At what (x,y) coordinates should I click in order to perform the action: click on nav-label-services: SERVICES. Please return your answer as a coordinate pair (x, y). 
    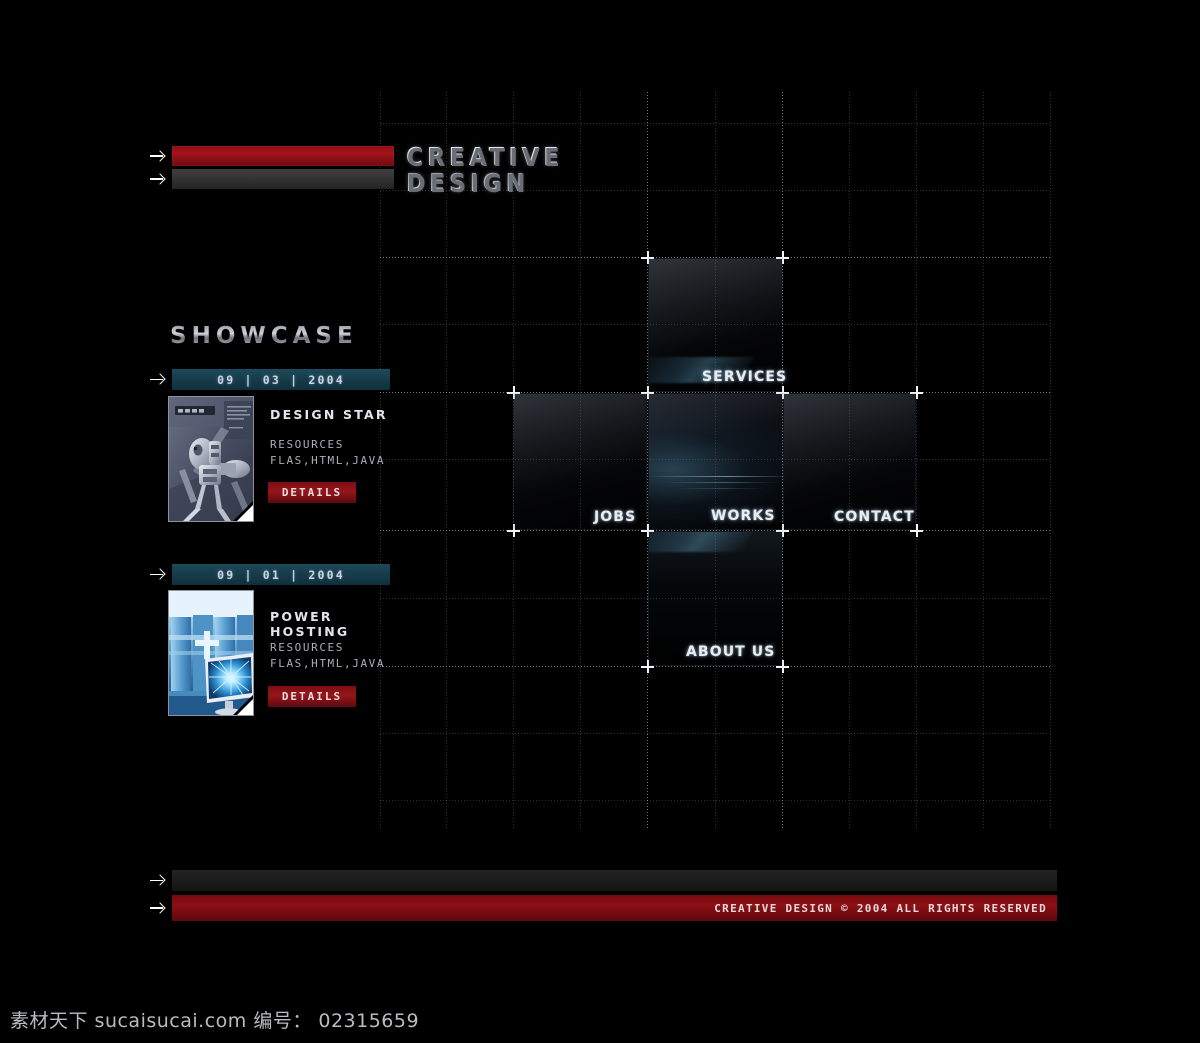
    Looking at the image, I should click on (744, 377).